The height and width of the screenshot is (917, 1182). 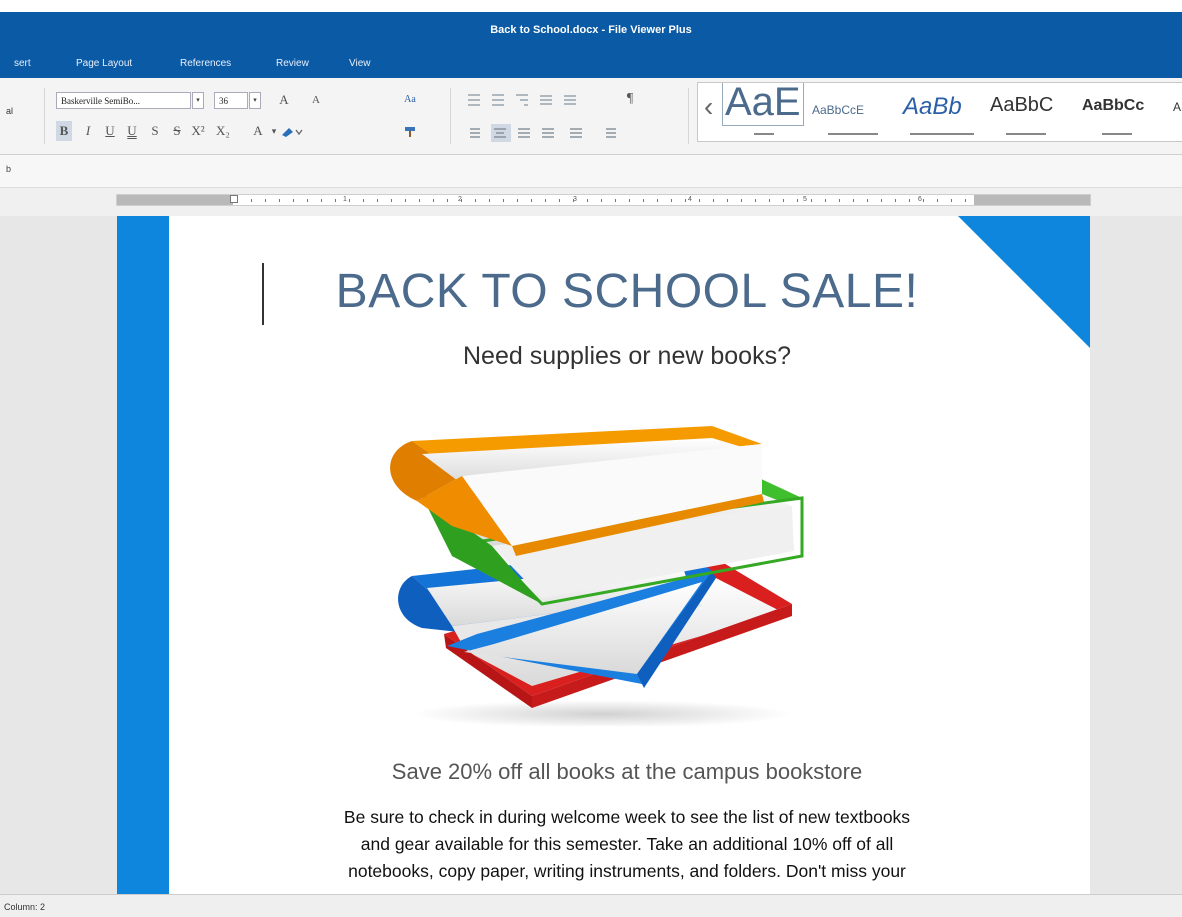 I want to click on styles-gallery: ‹ AaE AaBbCcE AaBb AaBbC AaBbCc A, so click(x=939, y=112).